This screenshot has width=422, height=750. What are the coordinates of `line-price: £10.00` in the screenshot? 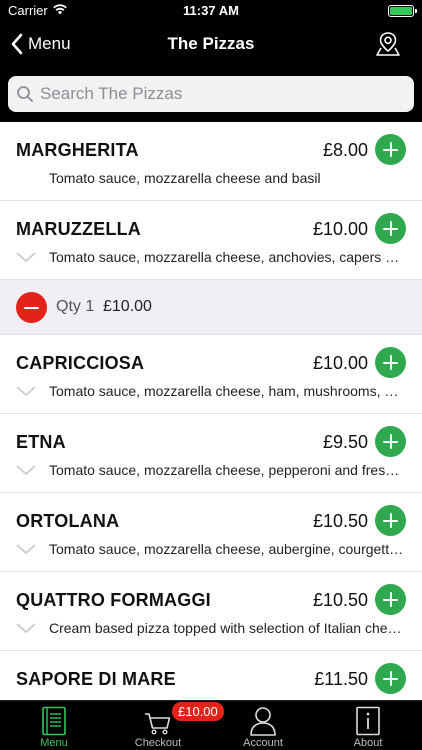 It's located at (127, 306).